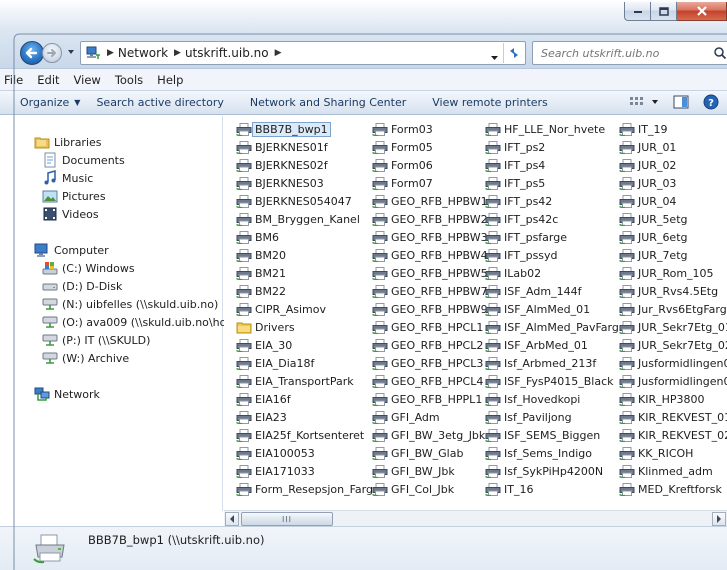  Describe the element at coordinates (667, 417) in the screenshot. I see `printer-item: KIR_REKVEST_01` at that location.